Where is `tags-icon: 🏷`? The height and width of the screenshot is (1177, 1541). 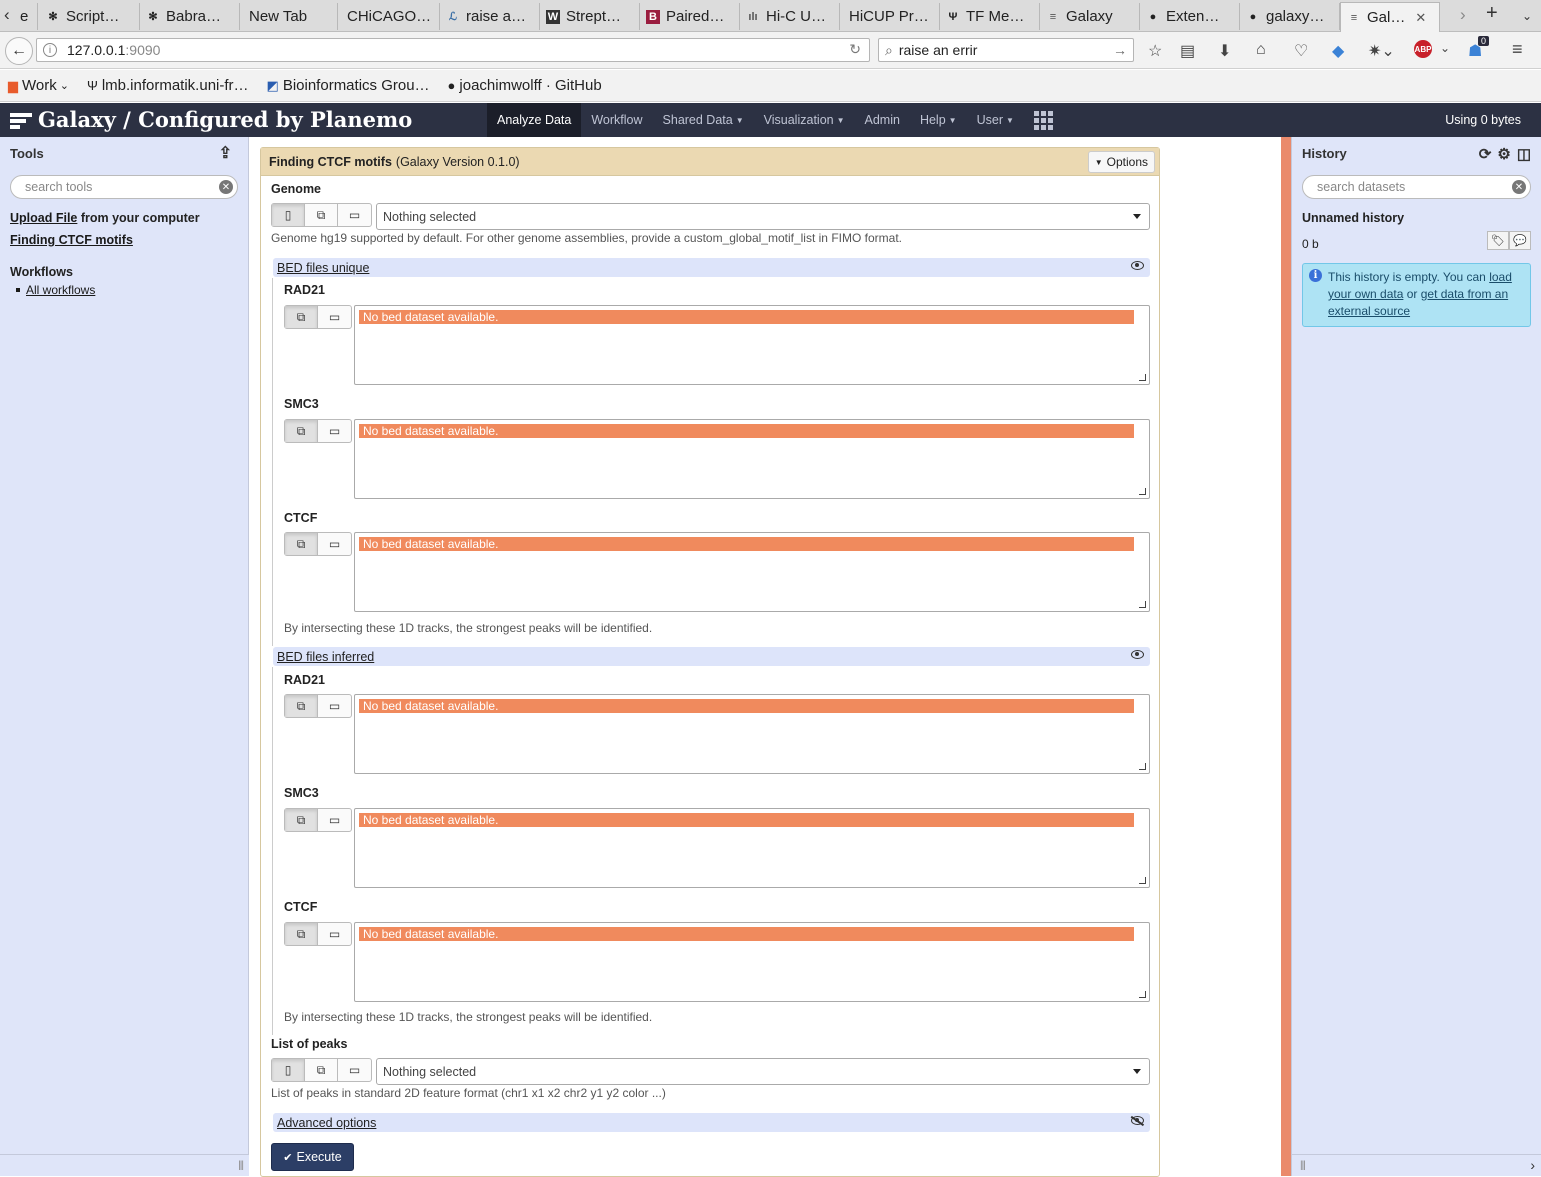
tags-icon: 🏷 is located at coordinates (1498, 240).